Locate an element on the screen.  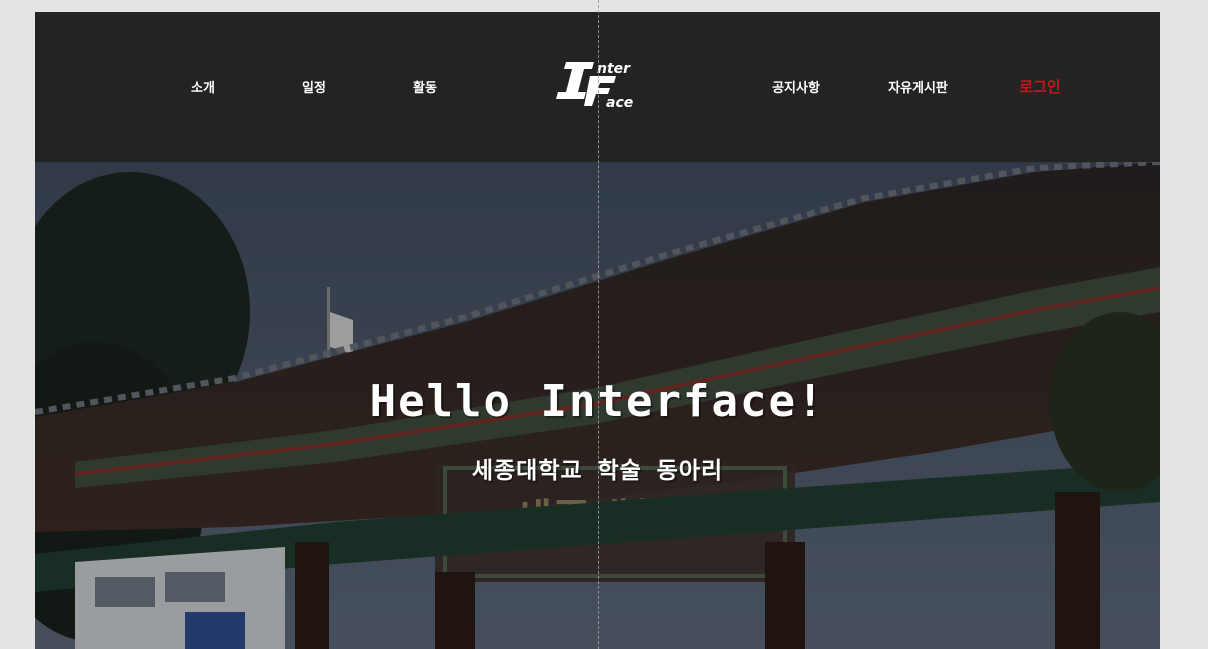
login-link: 로그인 is located at coordinates (1039, 86).